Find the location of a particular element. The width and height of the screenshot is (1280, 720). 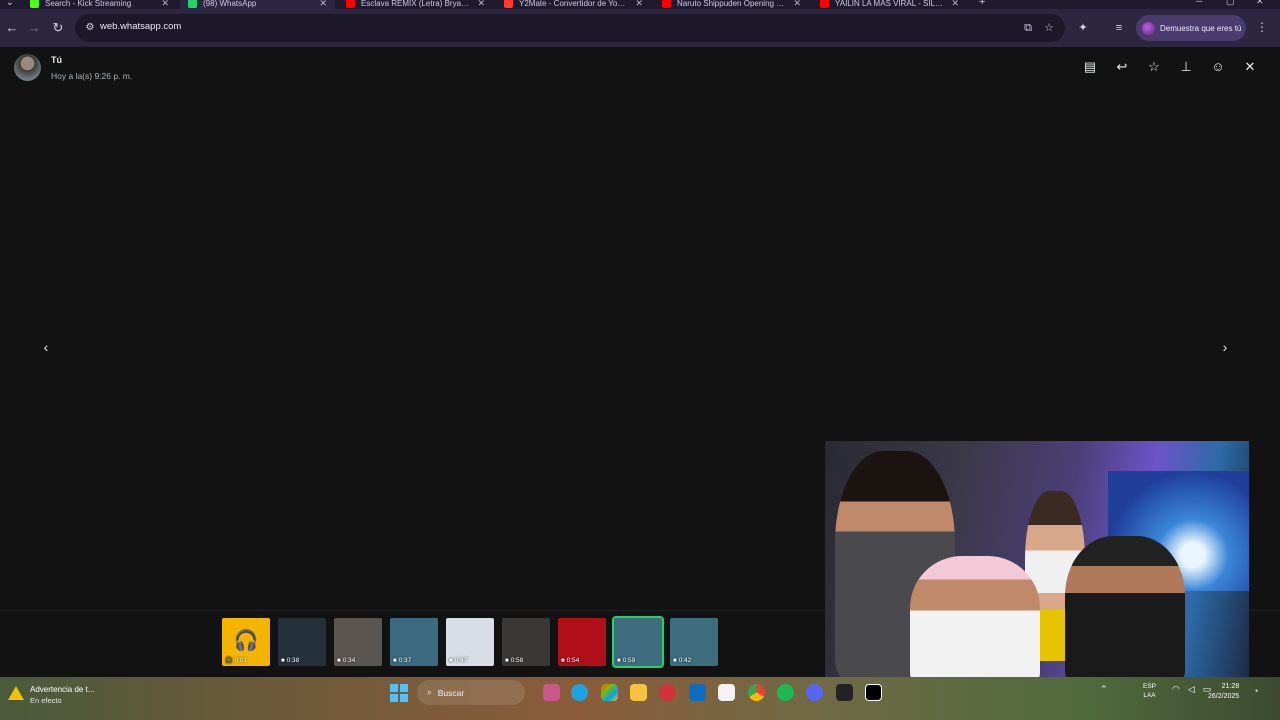

browser-tab: Y2Mate - Convertidor de YouTu... ✕ is located at coordinates (573, 4).